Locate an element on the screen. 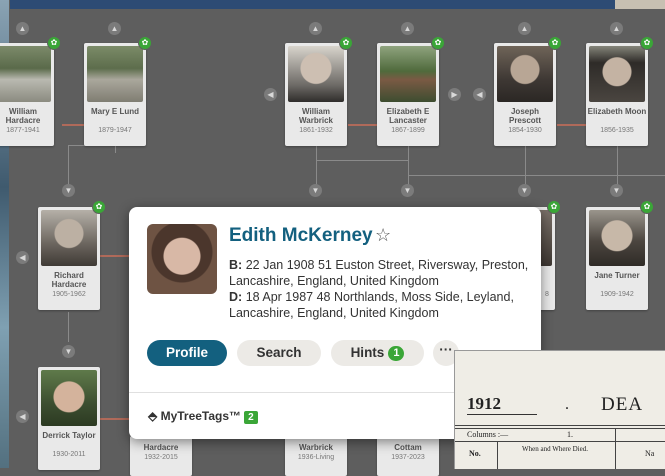 Image resolution: width=665 pixels, height=476 pixels. person-name-link: Edith McKerney is located at coordinates (301, 236).